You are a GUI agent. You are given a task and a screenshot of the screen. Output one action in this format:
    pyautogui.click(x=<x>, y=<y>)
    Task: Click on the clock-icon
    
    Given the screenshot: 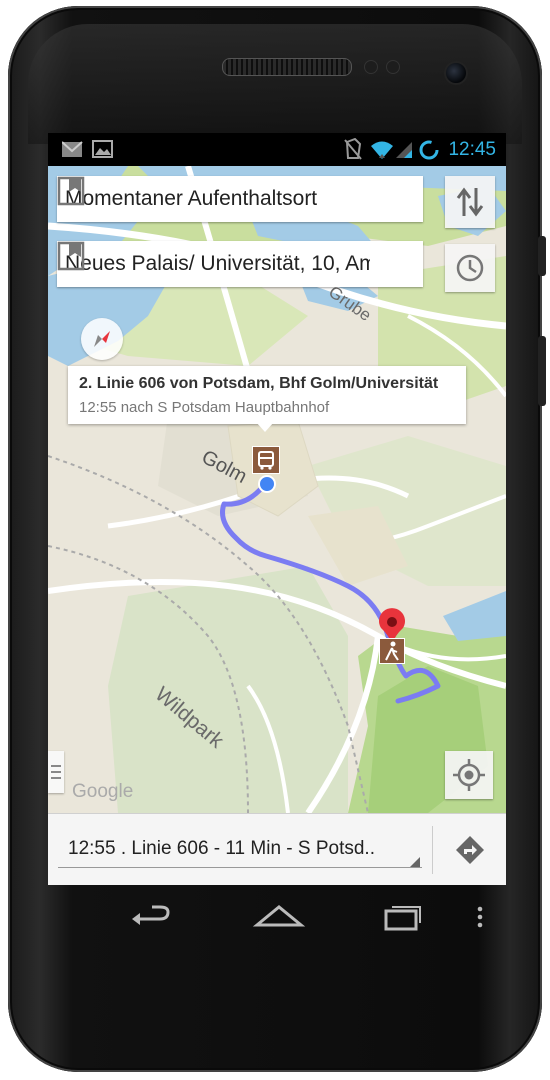 What is the action you would take?
    pyautogui.click(x=470, y=268)
    